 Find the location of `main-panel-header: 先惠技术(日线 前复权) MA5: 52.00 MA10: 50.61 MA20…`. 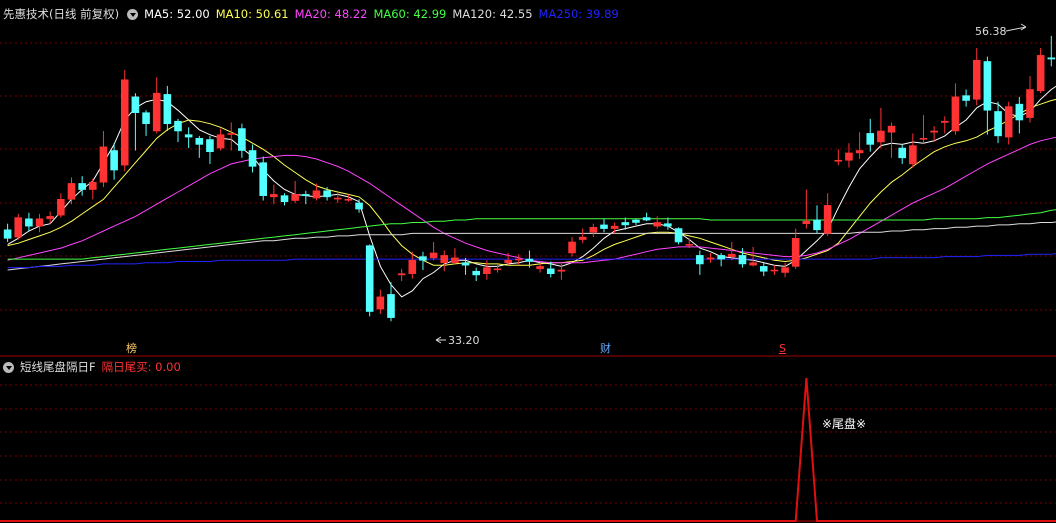

main-panel-header: 先惠技术(日线 前复权) MA5: 52.00 MA10: 50.61 MA20… is located at coordinates (312, 14).